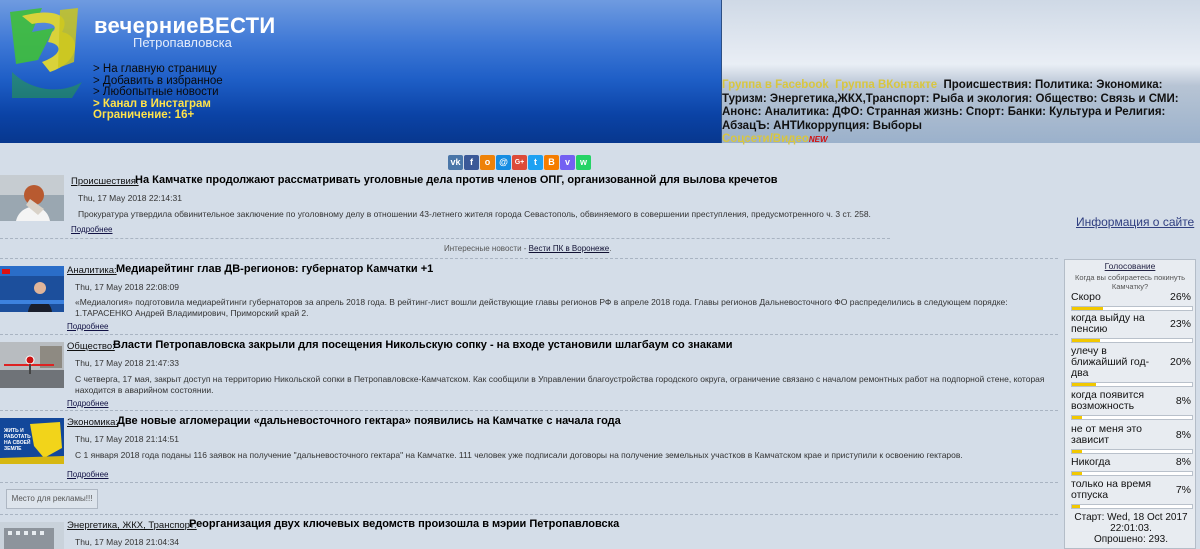 The width and height of the screenshot is (1200, 549). I want to click on poll-option: улечу в ближайший год-два 20%, so click(1132, 362).